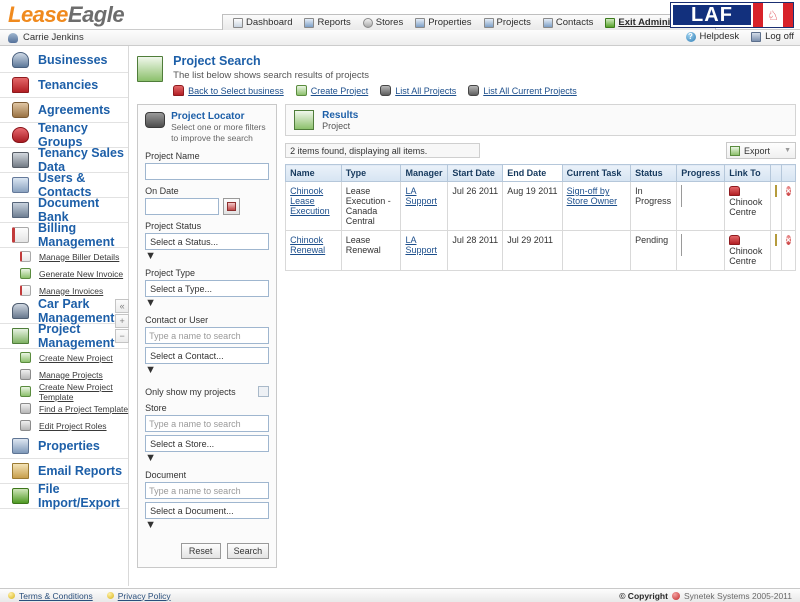 This screenshot has width=800, height=602. What do you see at coordinates (418, 90) in the screenshot?
I see `action-list-all-projects: List All Projects` at bounding box center [418, 90].